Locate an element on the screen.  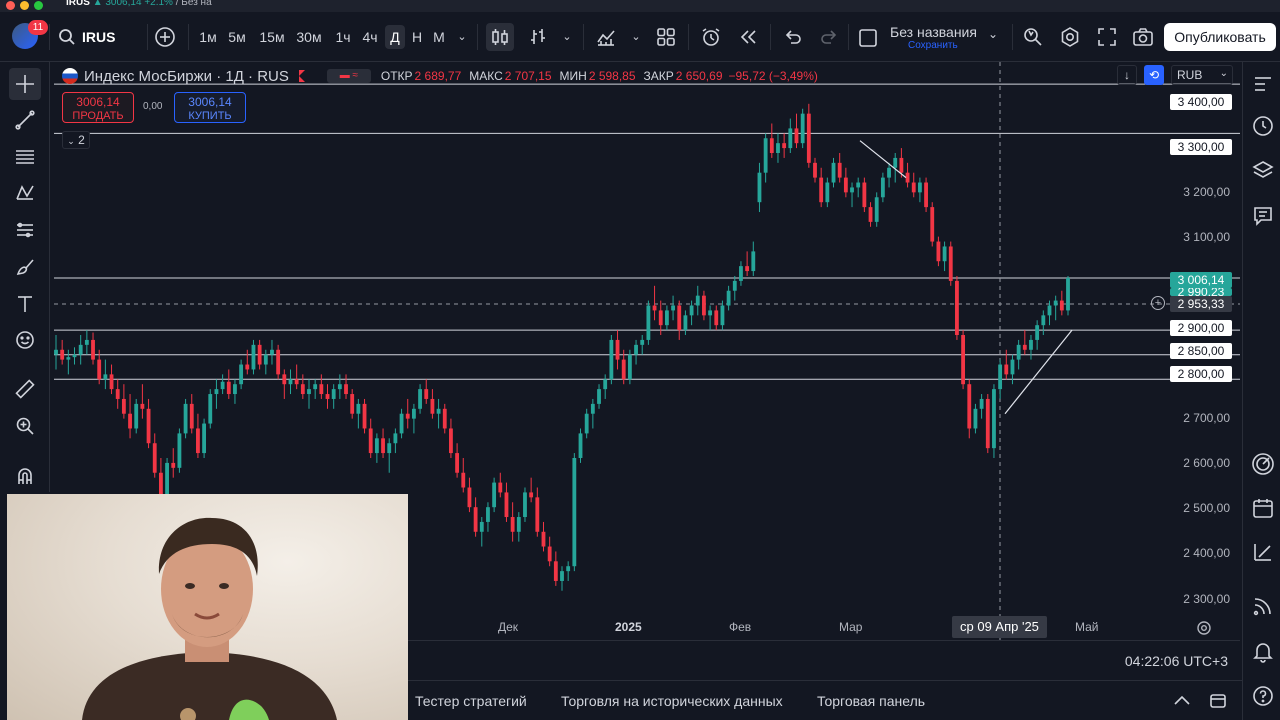
calendar-button is located at coordinates (1263, 508).